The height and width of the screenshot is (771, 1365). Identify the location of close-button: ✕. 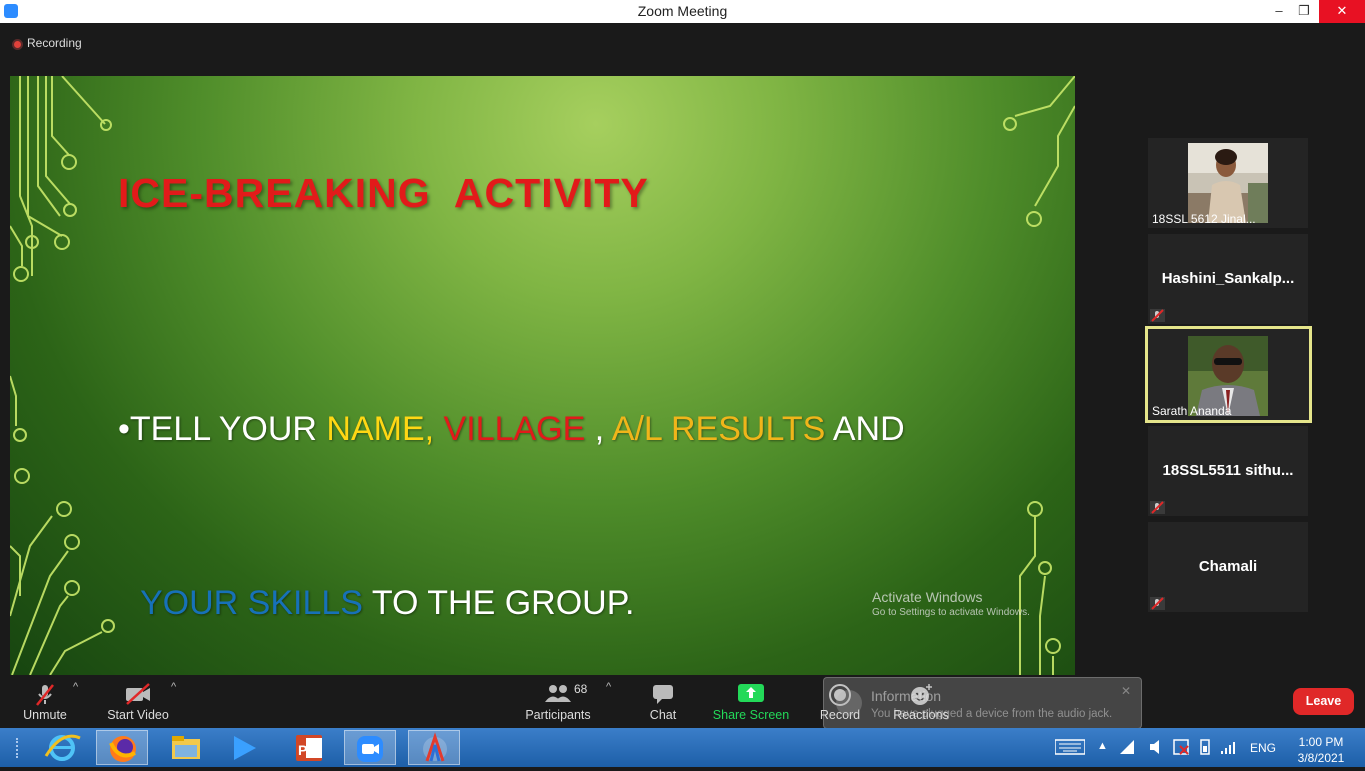
(1342, 11).